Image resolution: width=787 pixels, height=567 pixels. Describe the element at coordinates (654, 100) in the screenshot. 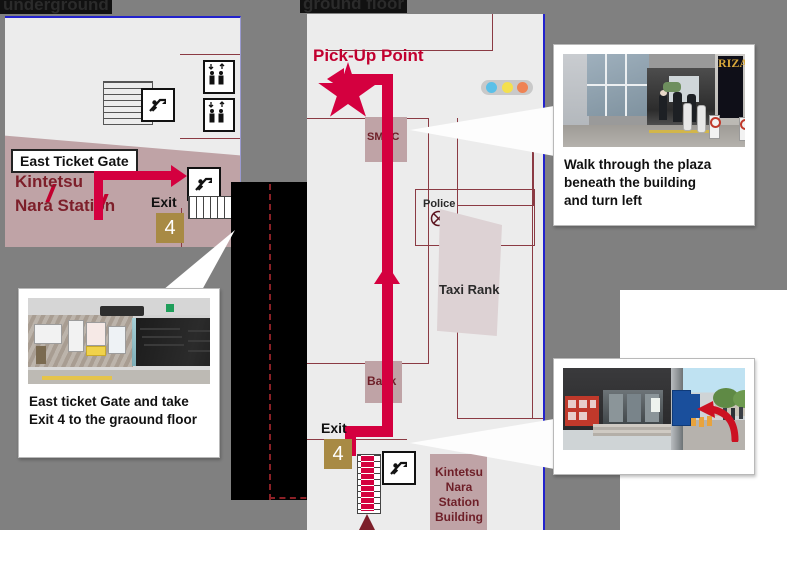

I see `plaza-beneath-building-photo: RIZAP` at that location.